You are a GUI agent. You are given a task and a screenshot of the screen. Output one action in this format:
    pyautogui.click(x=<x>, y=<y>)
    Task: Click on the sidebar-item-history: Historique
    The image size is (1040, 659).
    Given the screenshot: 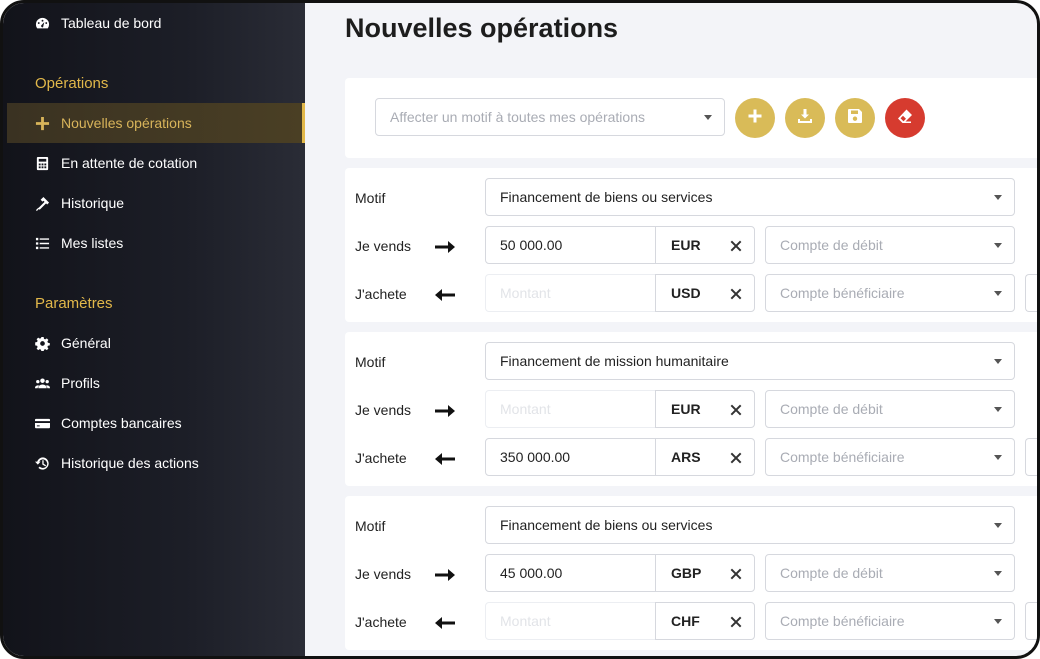 What is the action you would take?
    pyautogui.click(x=156, y=203)
    